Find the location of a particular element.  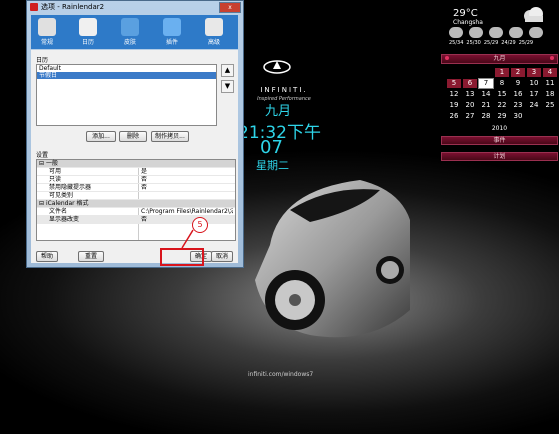

tab-label: 高级 is located at coordinates (213, 42).